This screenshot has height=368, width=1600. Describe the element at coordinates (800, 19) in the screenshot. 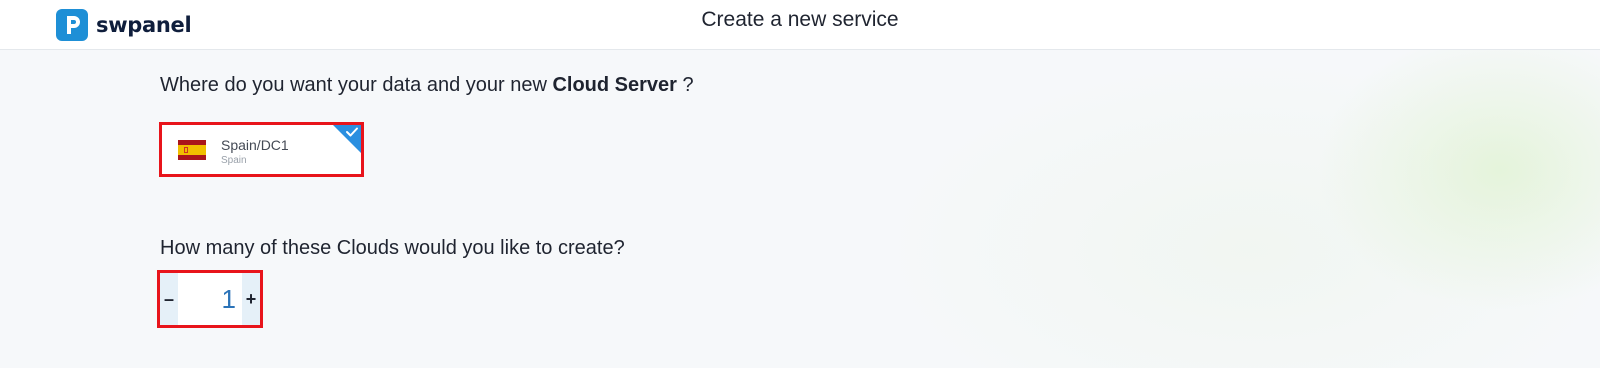

I see `page-title: Create a new service` at that location.